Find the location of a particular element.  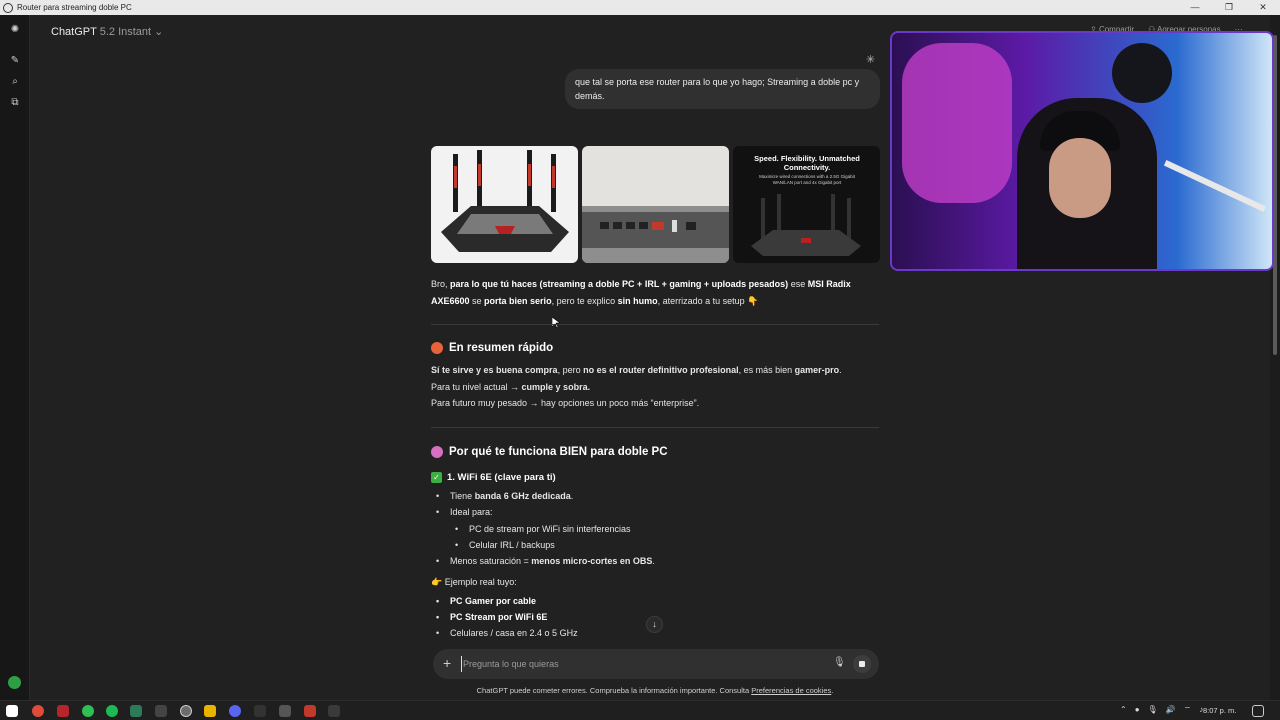

message-composer: + 🎙 is located at coordinates (656, 664).